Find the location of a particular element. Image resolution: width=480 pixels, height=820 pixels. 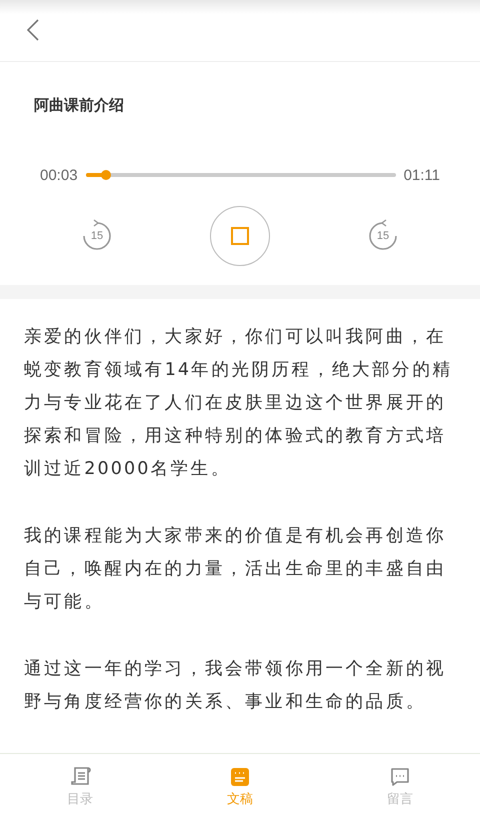

slider-thumb is located at coordinates (106, 175).